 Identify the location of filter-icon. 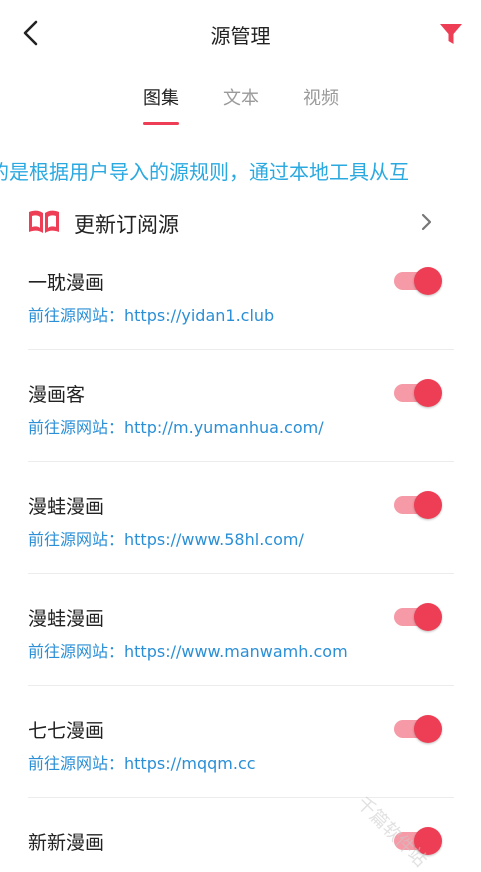
(451, 34).